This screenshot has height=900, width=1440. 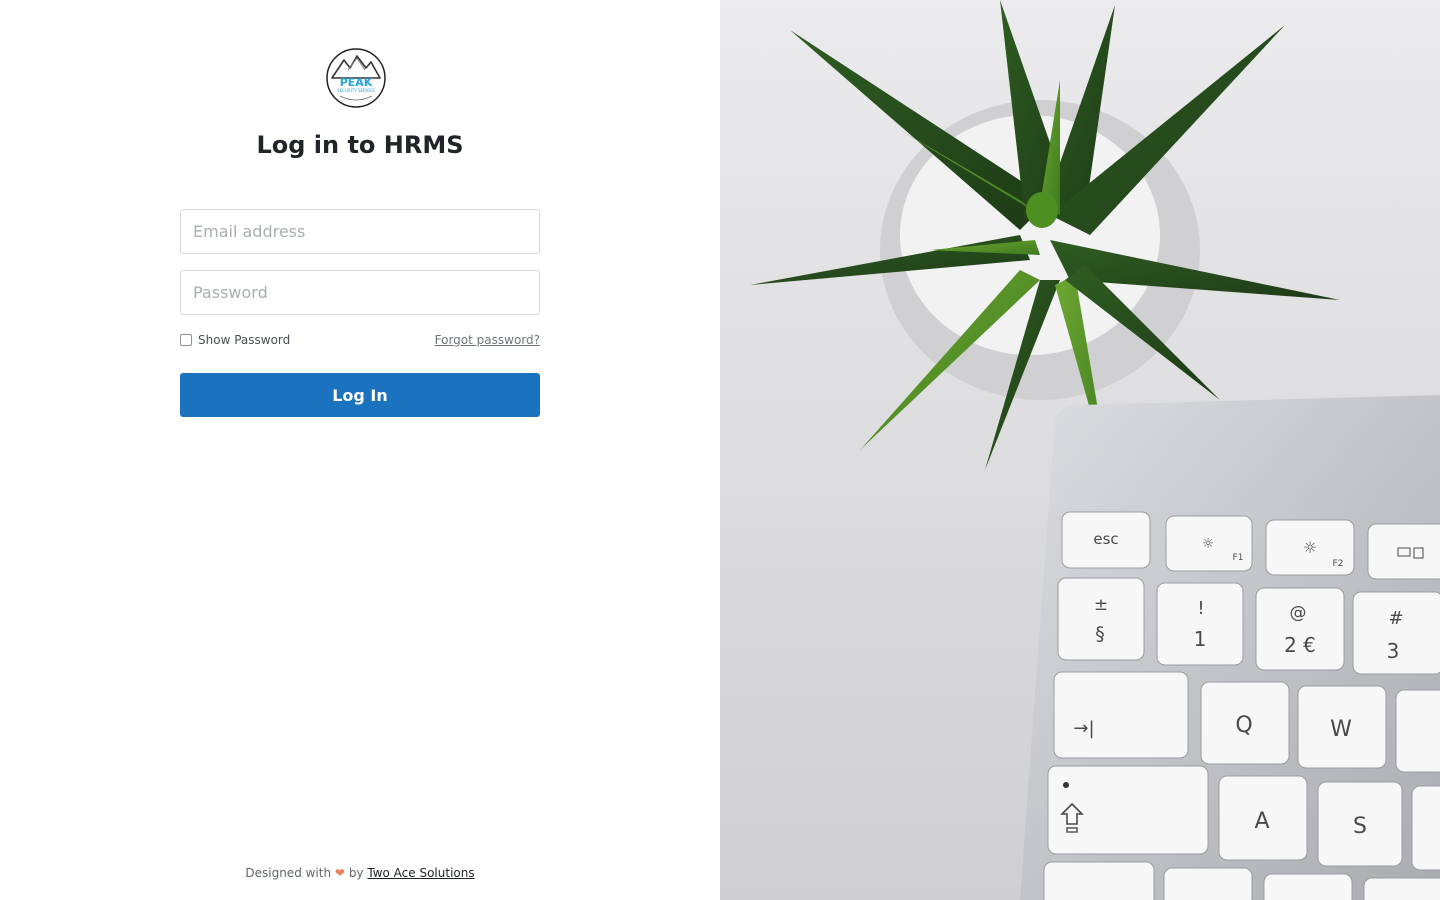 I want to click on key-1: ! 1, so click(x=1200, y=624).